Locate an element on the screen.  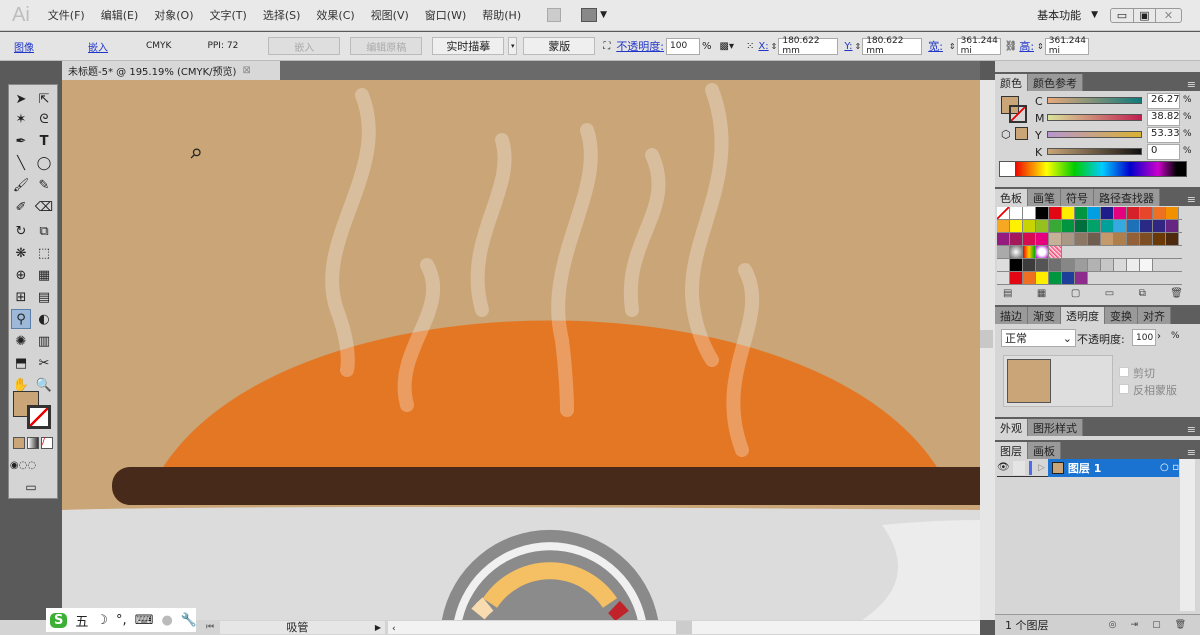
line-tool-icon: ╲ is located at coordinates (21, 163).